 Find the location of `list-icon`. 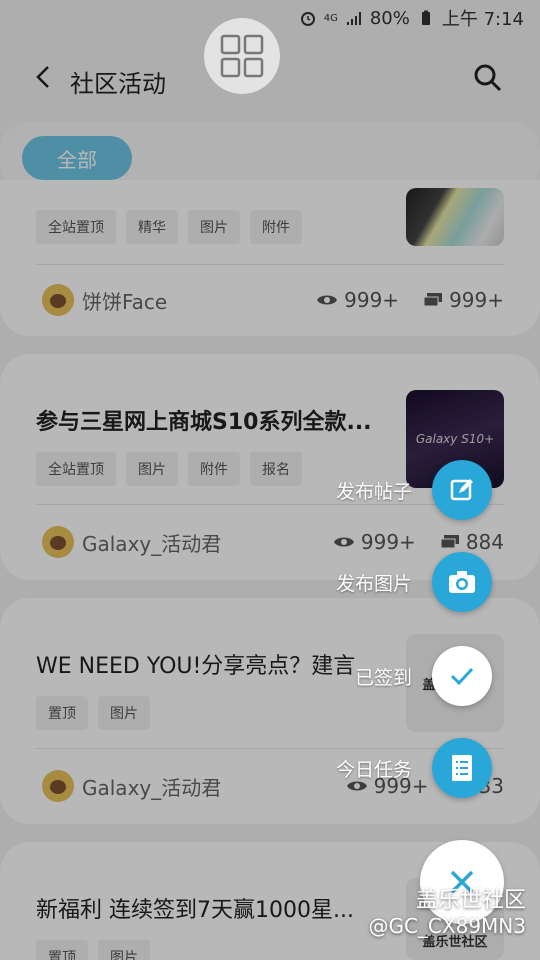

list-icon is located at coordinates (462, 768).